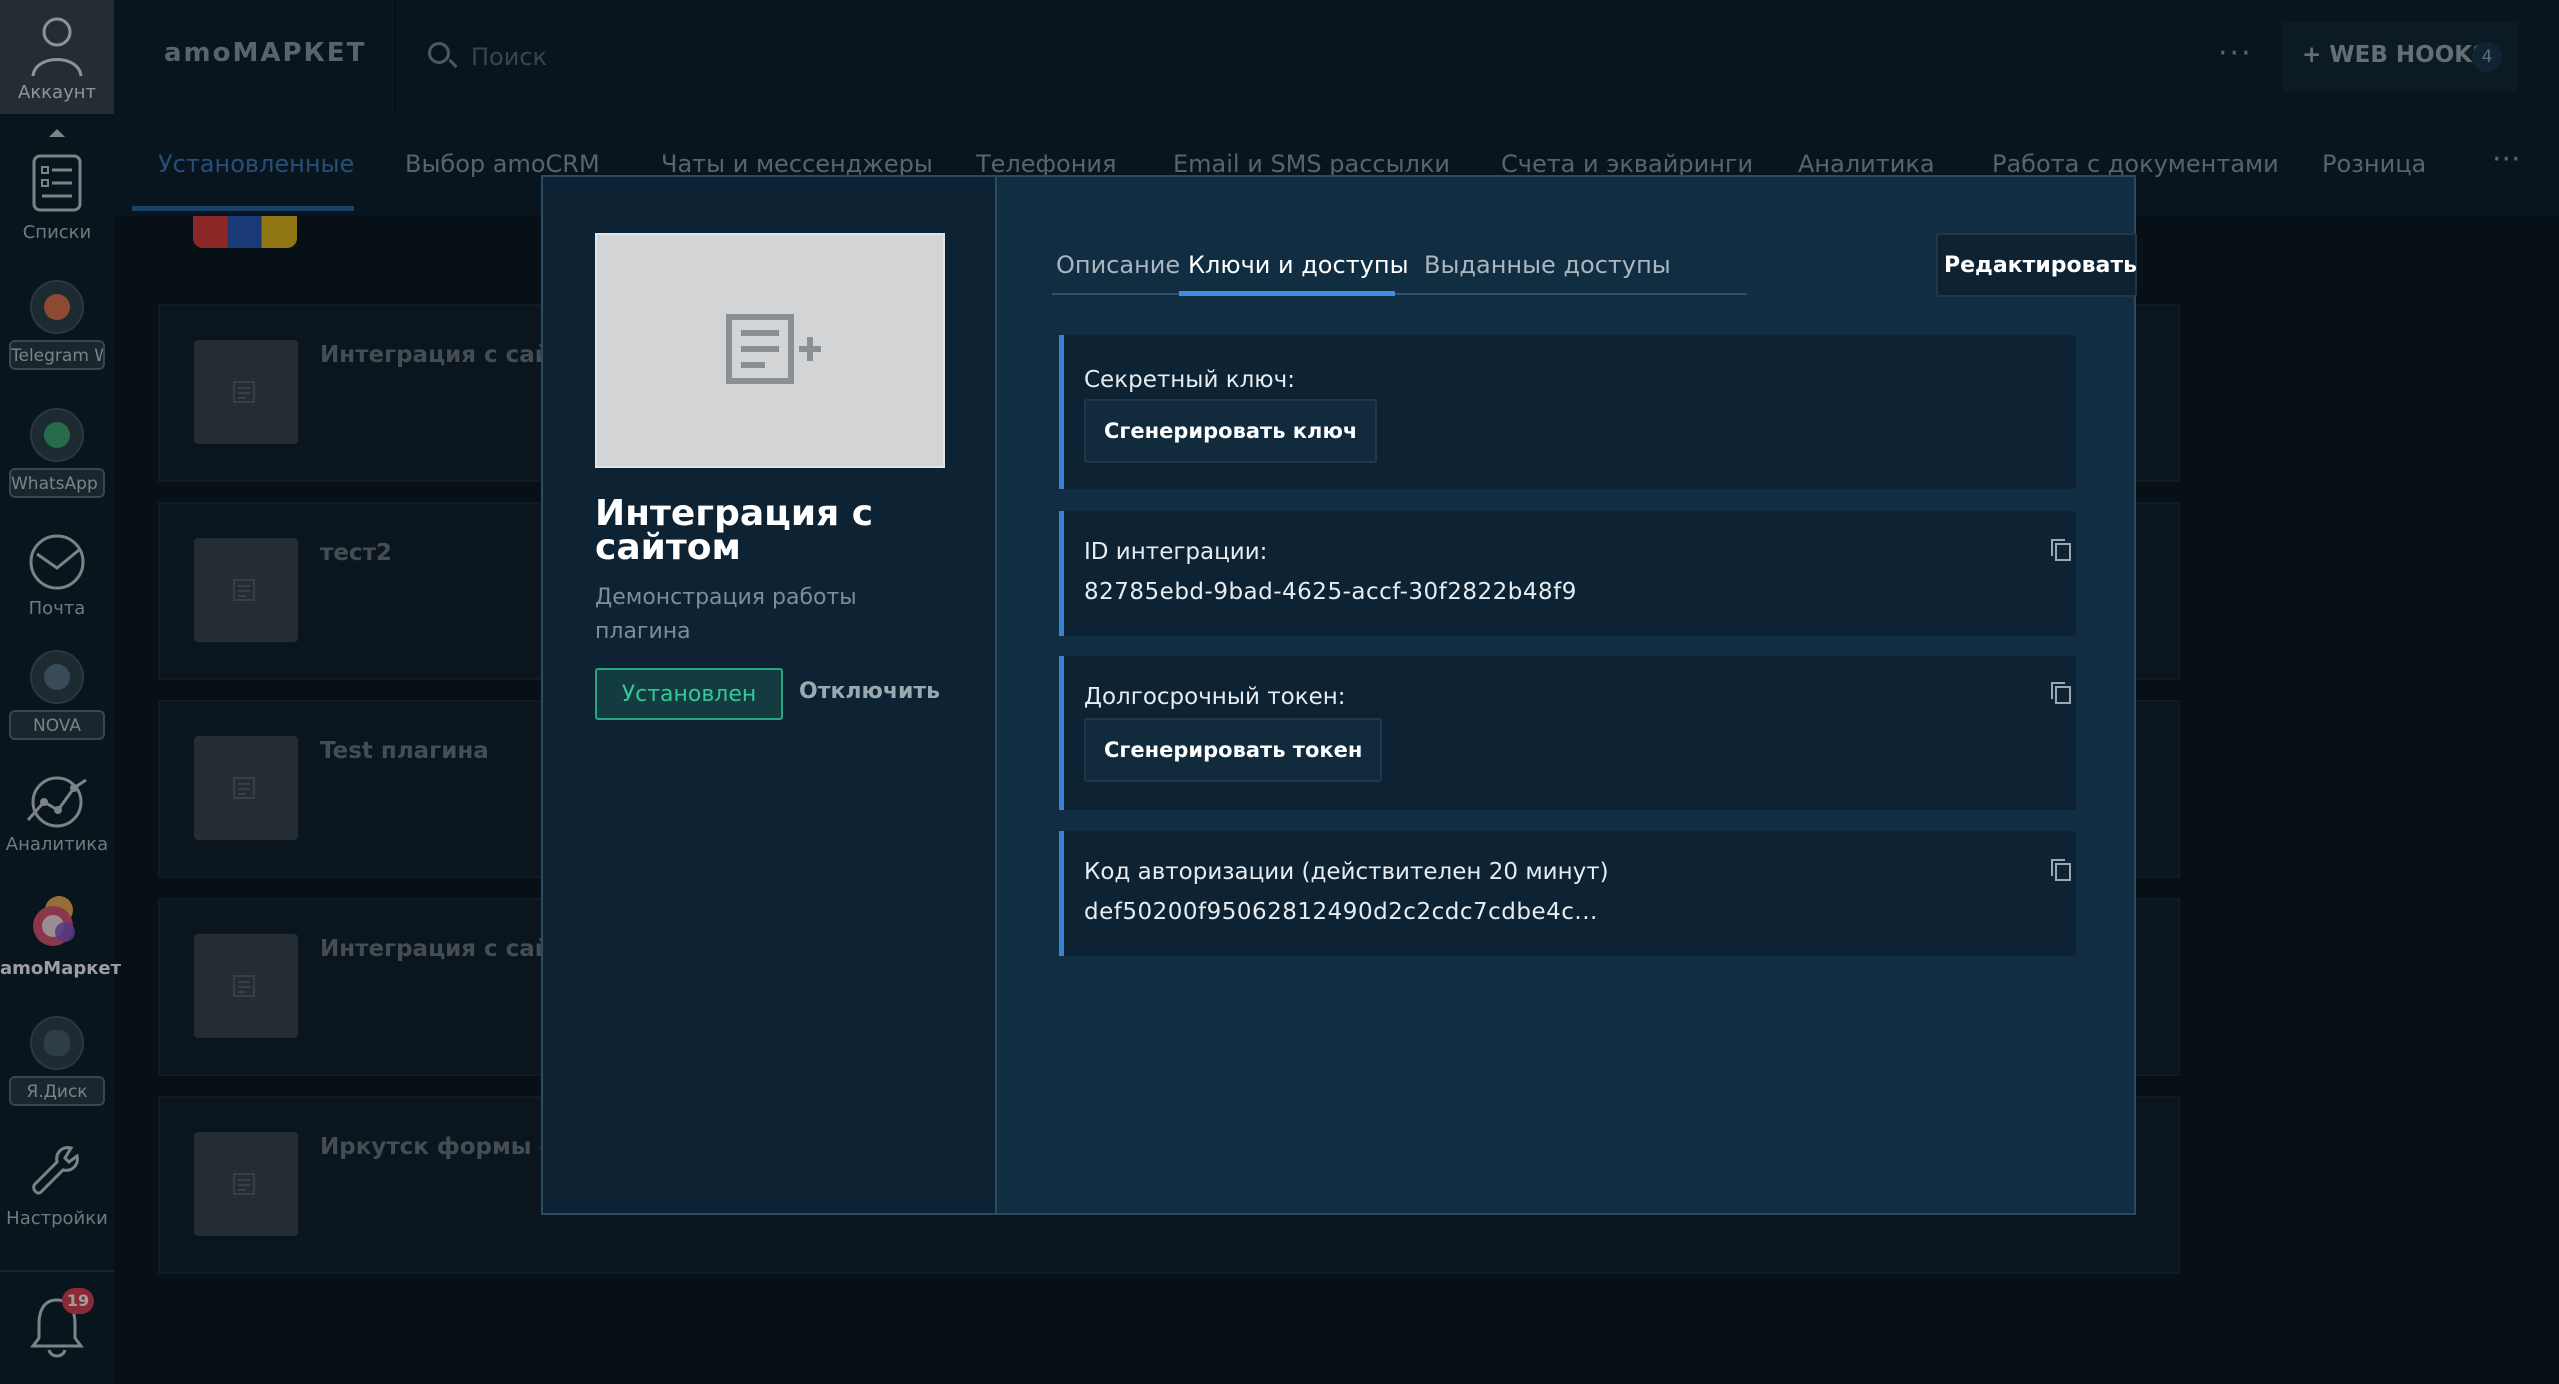 This screenshot has width=2559, height=1384. What do you see at coordinates (869, 691) in the screenshot?
I see `disable-button: Отключить` at bounding box center [869, 691].